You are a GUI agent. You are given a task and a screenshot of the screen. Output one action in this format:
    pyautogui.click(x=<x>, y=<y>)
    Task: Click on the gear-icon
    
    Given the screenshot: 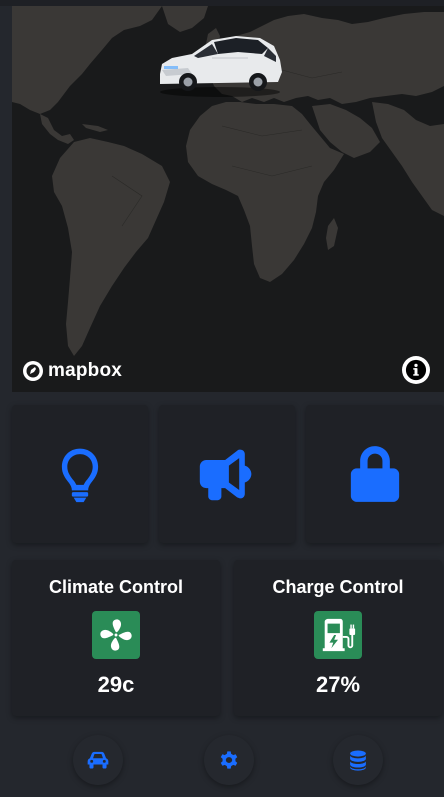 What is the action you would take?
    pyautogui.click(x=229, y=760)
    